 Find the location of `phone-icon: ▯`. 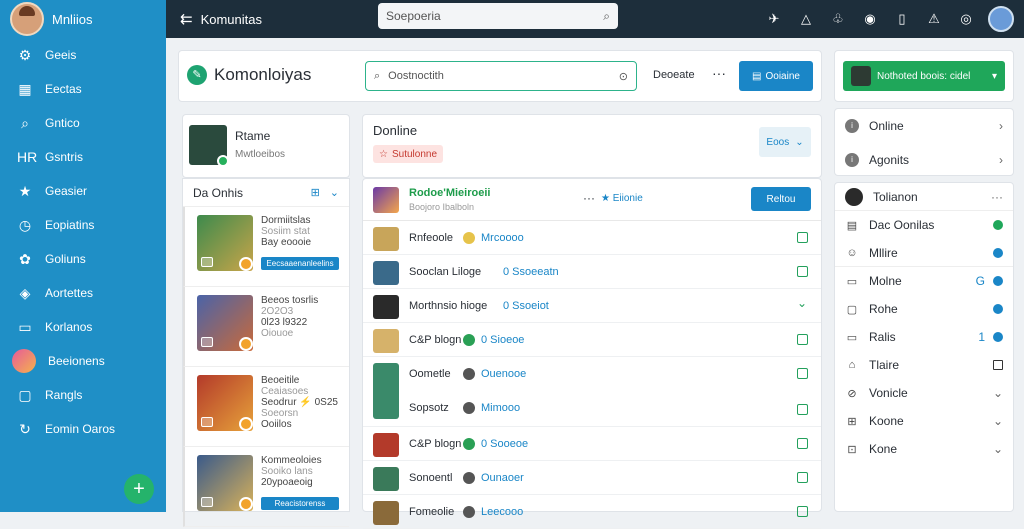

phone-icon: ▯ is located at coordinates (902, 19).